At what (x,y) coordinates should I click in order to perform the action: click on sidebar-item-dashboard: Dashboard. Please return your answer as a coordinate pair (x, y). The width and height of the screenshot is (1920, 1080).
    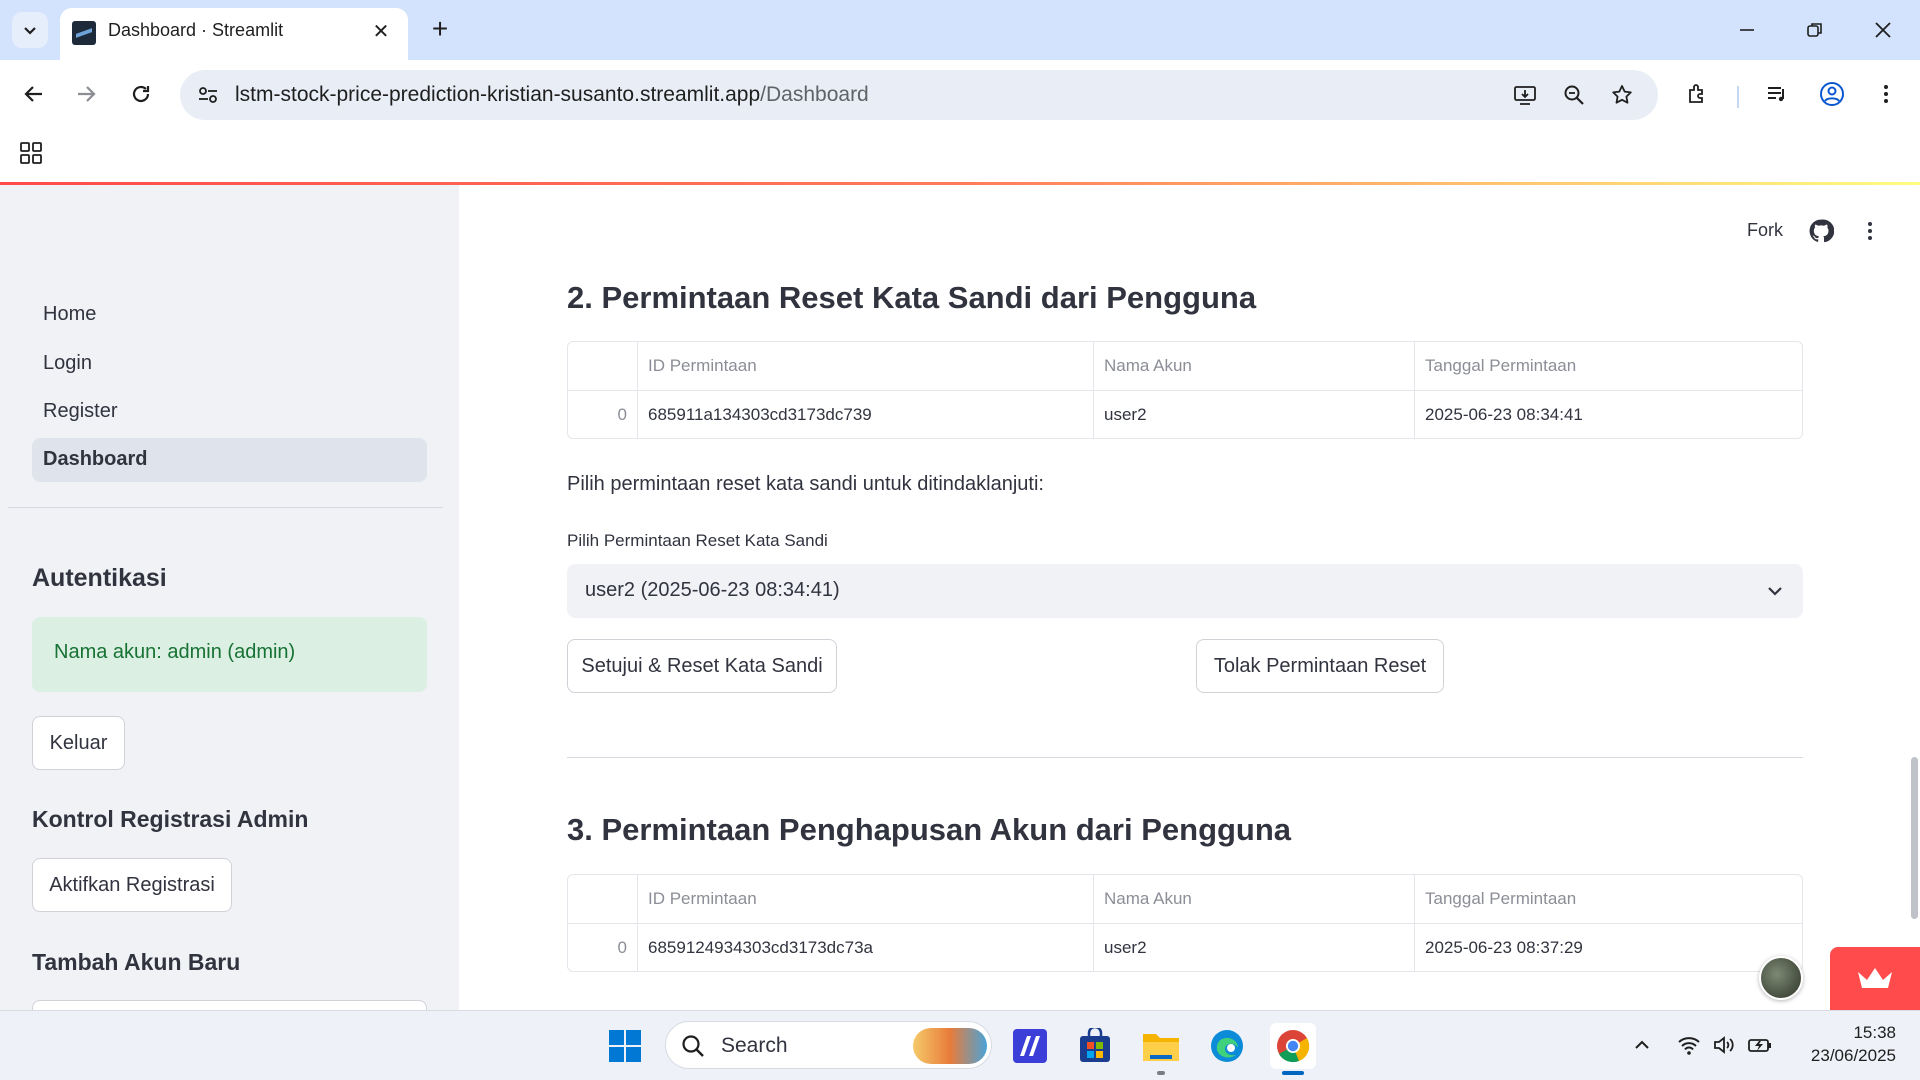
    Looking at the image, I should click on (229, 460).